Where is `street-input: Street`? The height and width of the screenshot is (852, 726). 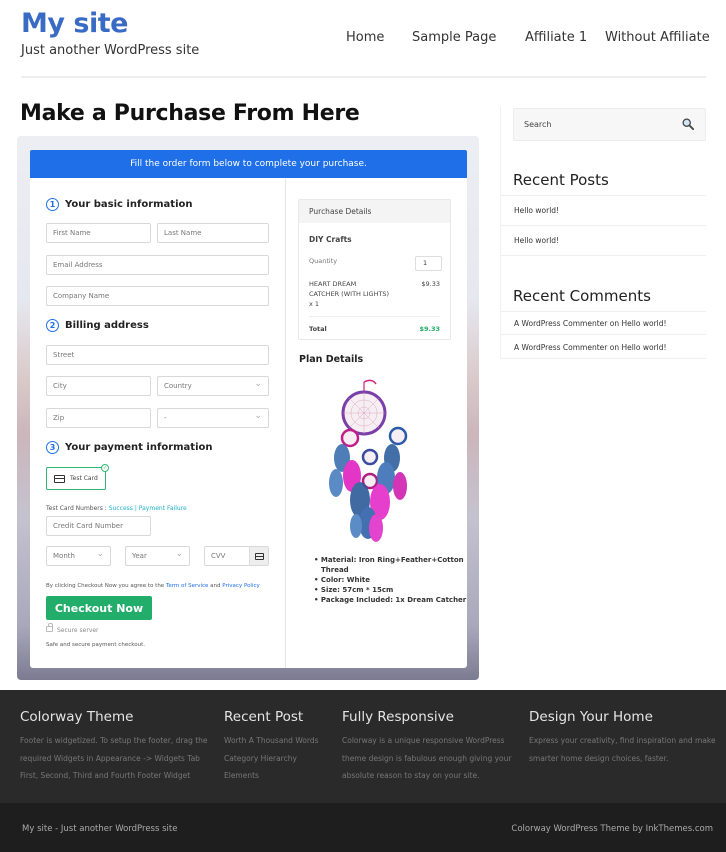 street-input: Street is located at coordinates (157, 355).